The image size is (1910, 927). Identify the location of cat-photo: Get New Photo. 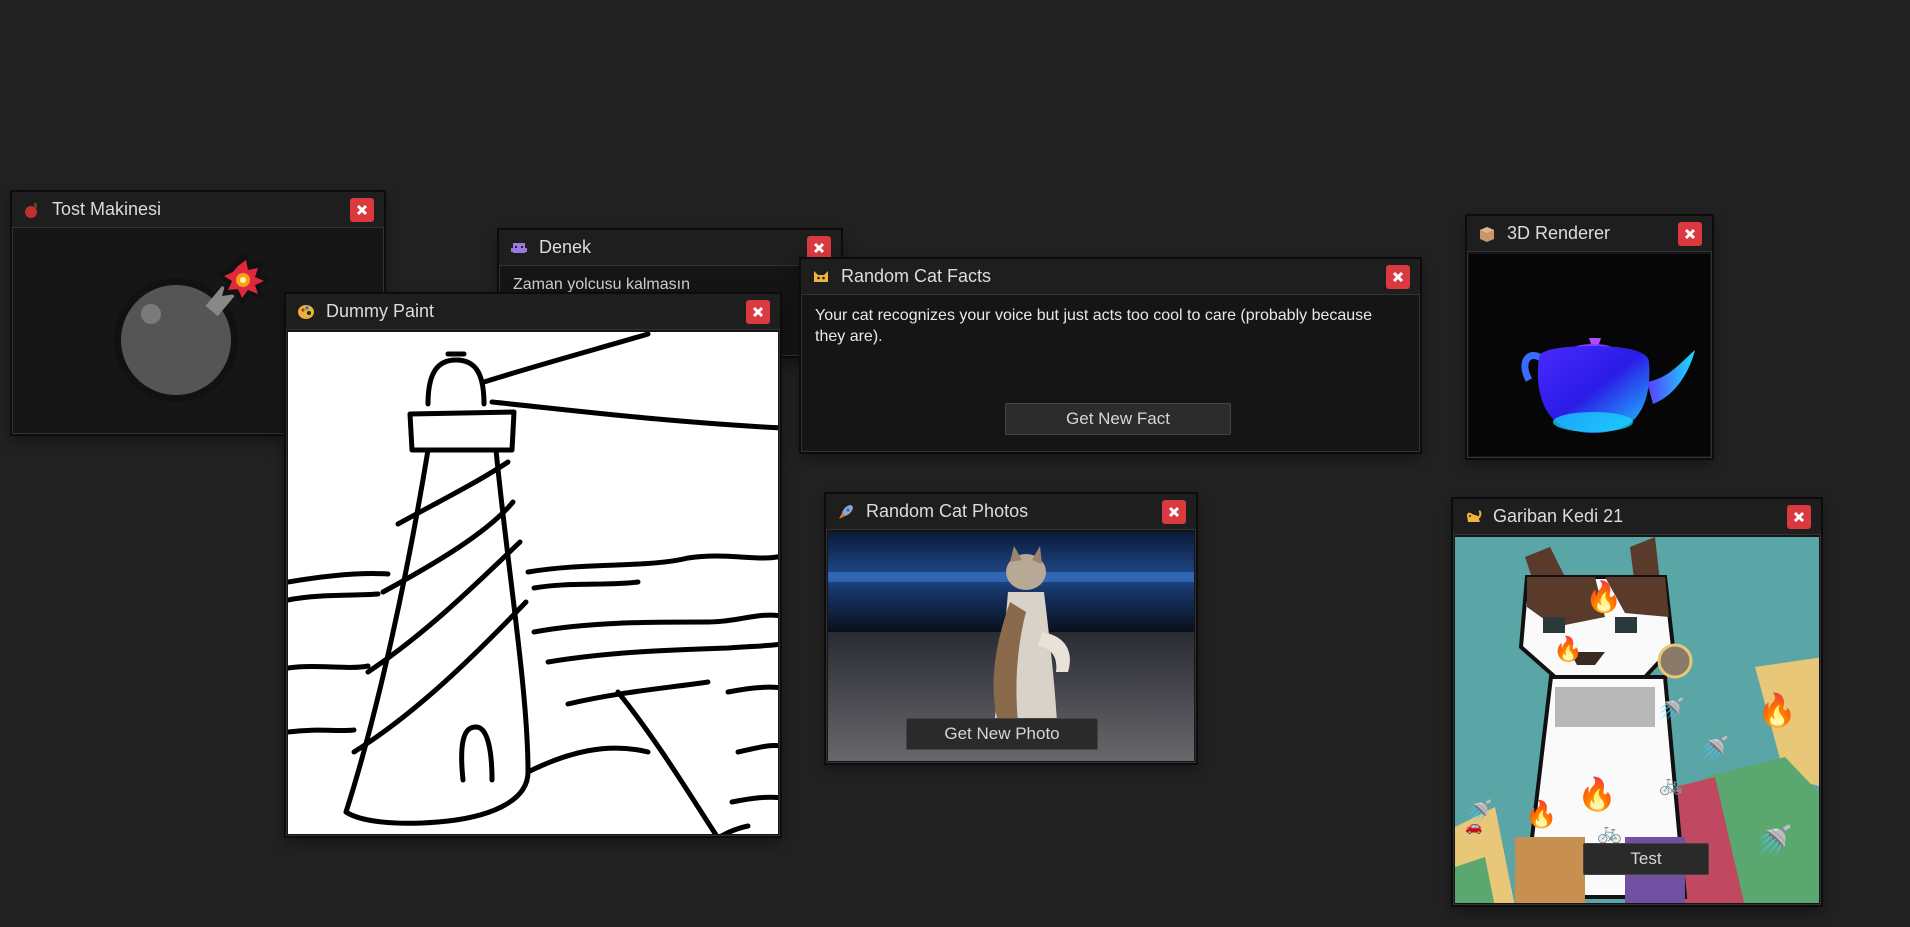
(1011, 646).